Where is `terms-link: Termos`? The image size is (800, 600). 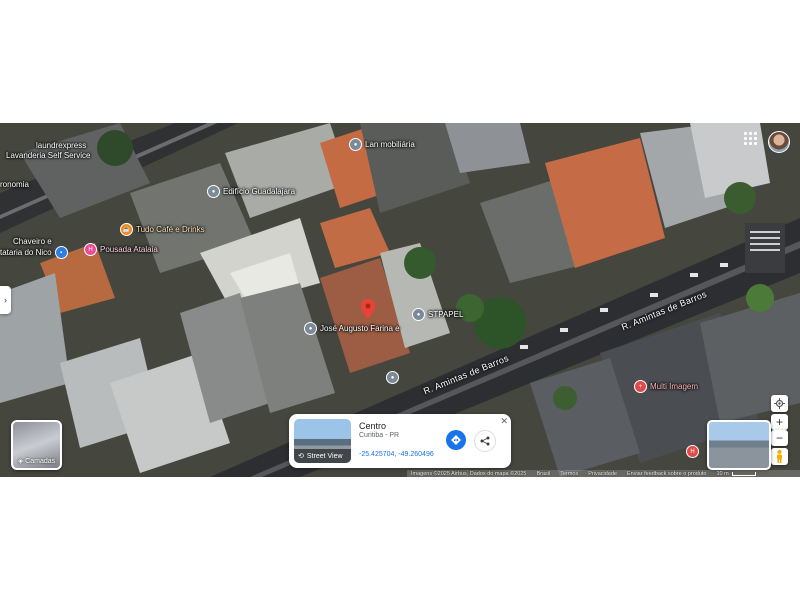 terms-link: Termos is located at coordinates (569, 474).